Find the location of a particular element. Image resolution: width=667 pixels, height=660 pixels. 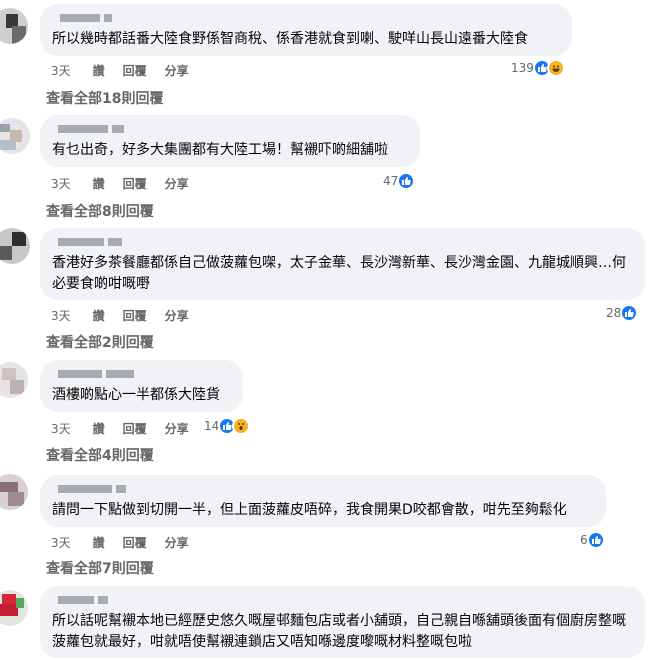

reaction-summary: 6 is located at coordinates (592, 540).